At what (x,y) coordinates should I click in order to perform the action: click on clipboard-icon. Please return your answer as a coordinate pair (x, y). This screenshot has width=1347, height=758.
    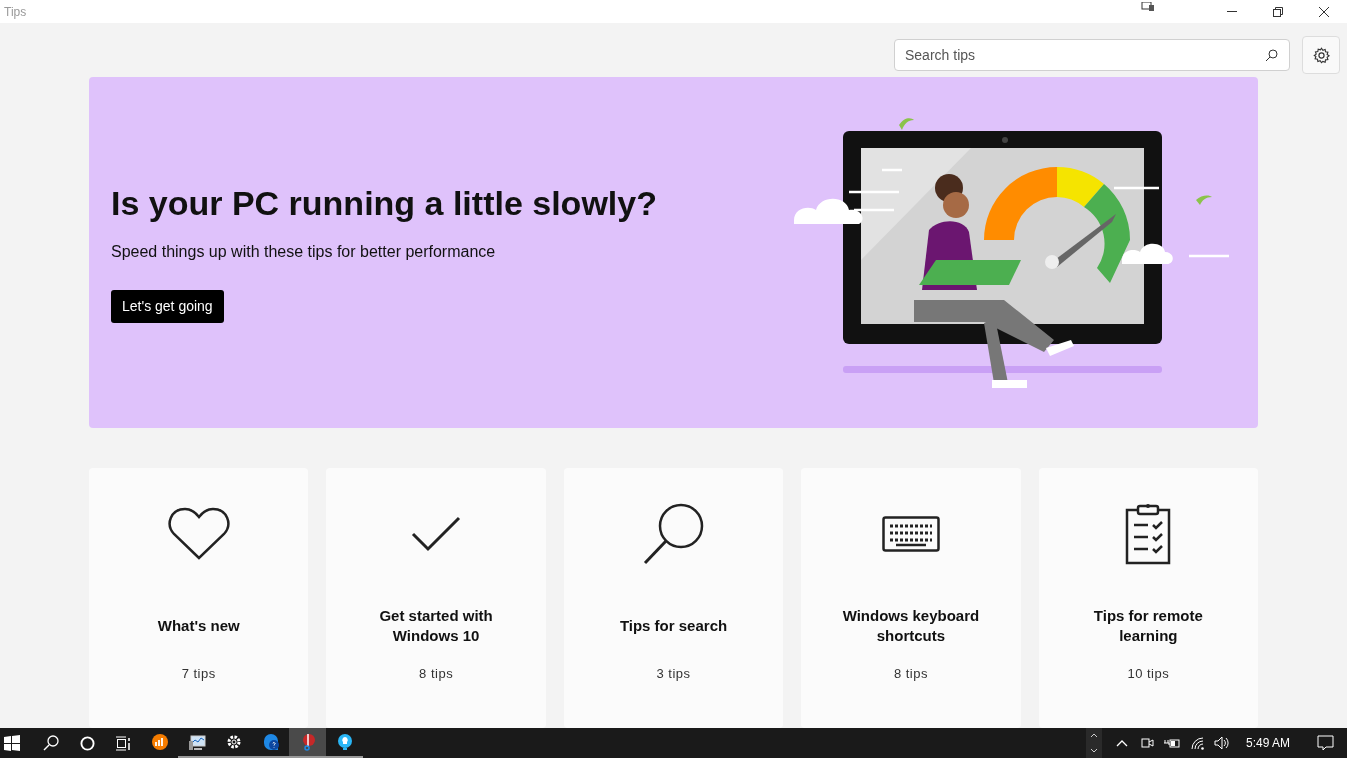
    Looking at the image, I should click on (1148, 534).